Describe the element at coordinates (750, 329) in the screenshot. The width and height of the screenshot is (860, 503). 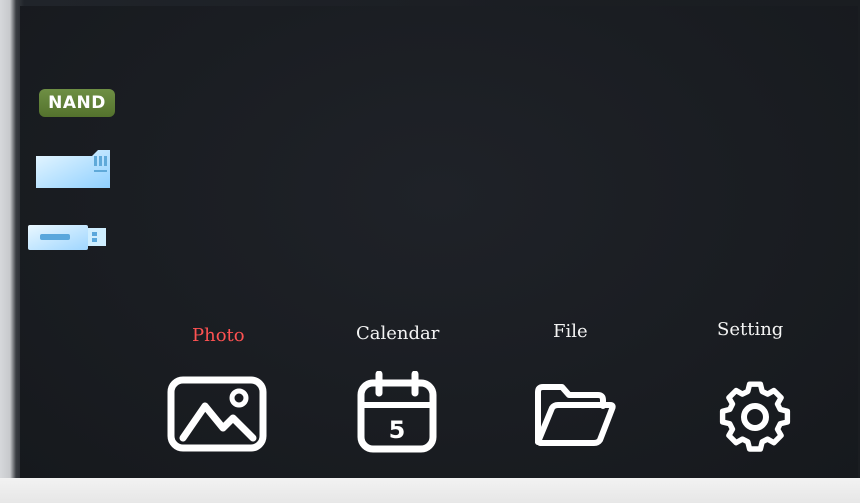
I see `menu-label-setting: Setting` at that location.